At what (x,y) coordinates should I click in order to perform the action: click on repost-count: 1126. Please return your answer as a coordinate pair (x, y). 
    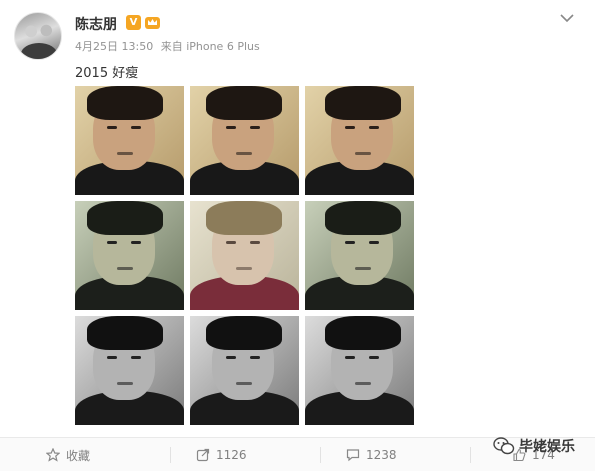
    Looking at the image, I should click on (231, 455).